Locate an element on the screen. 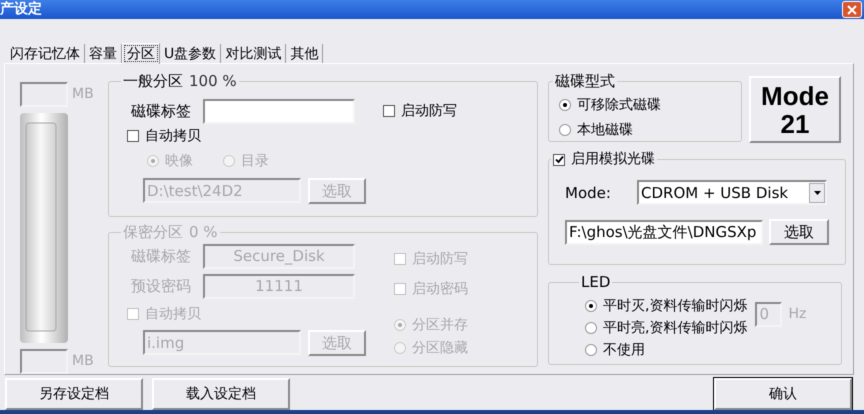 The image size is (864, 414). radio-label: 本地磁碟 is located at coordinates (605, 130).